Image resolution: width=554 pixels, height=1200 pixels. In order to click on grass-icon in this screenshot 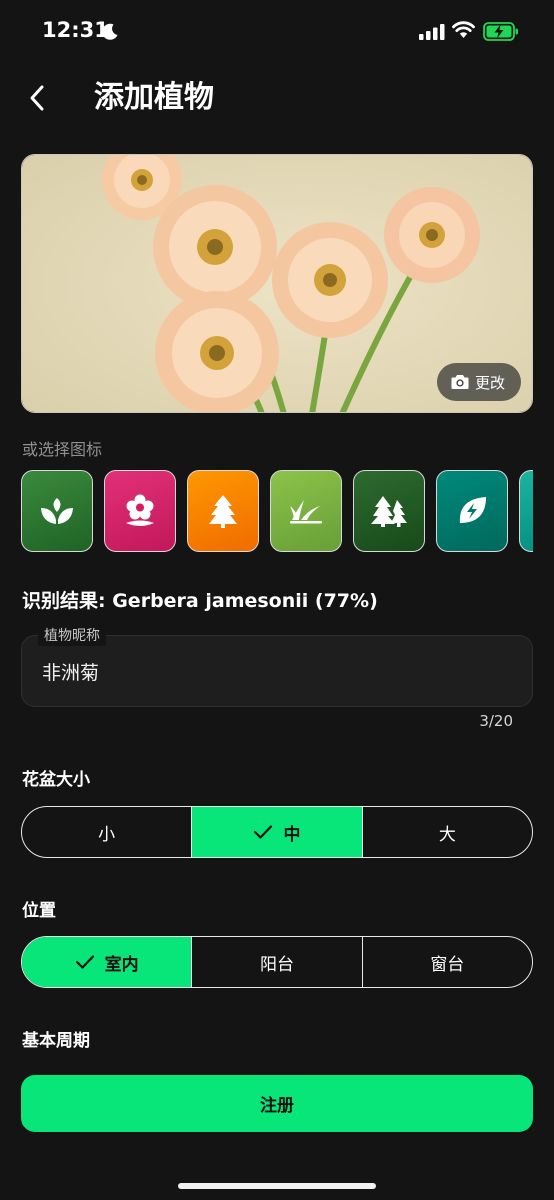, I will do `click(306, 512)`.